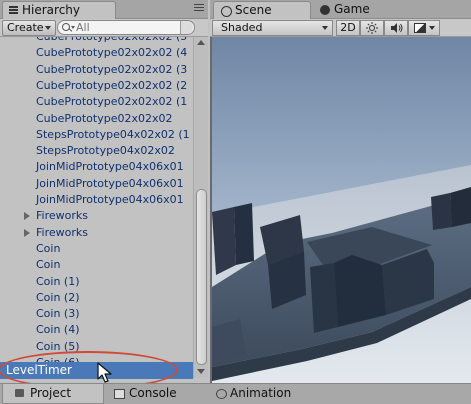 This screenshot has width=471, height=404. I want to click on hierarchy-scrollbar, so click(200, 207).